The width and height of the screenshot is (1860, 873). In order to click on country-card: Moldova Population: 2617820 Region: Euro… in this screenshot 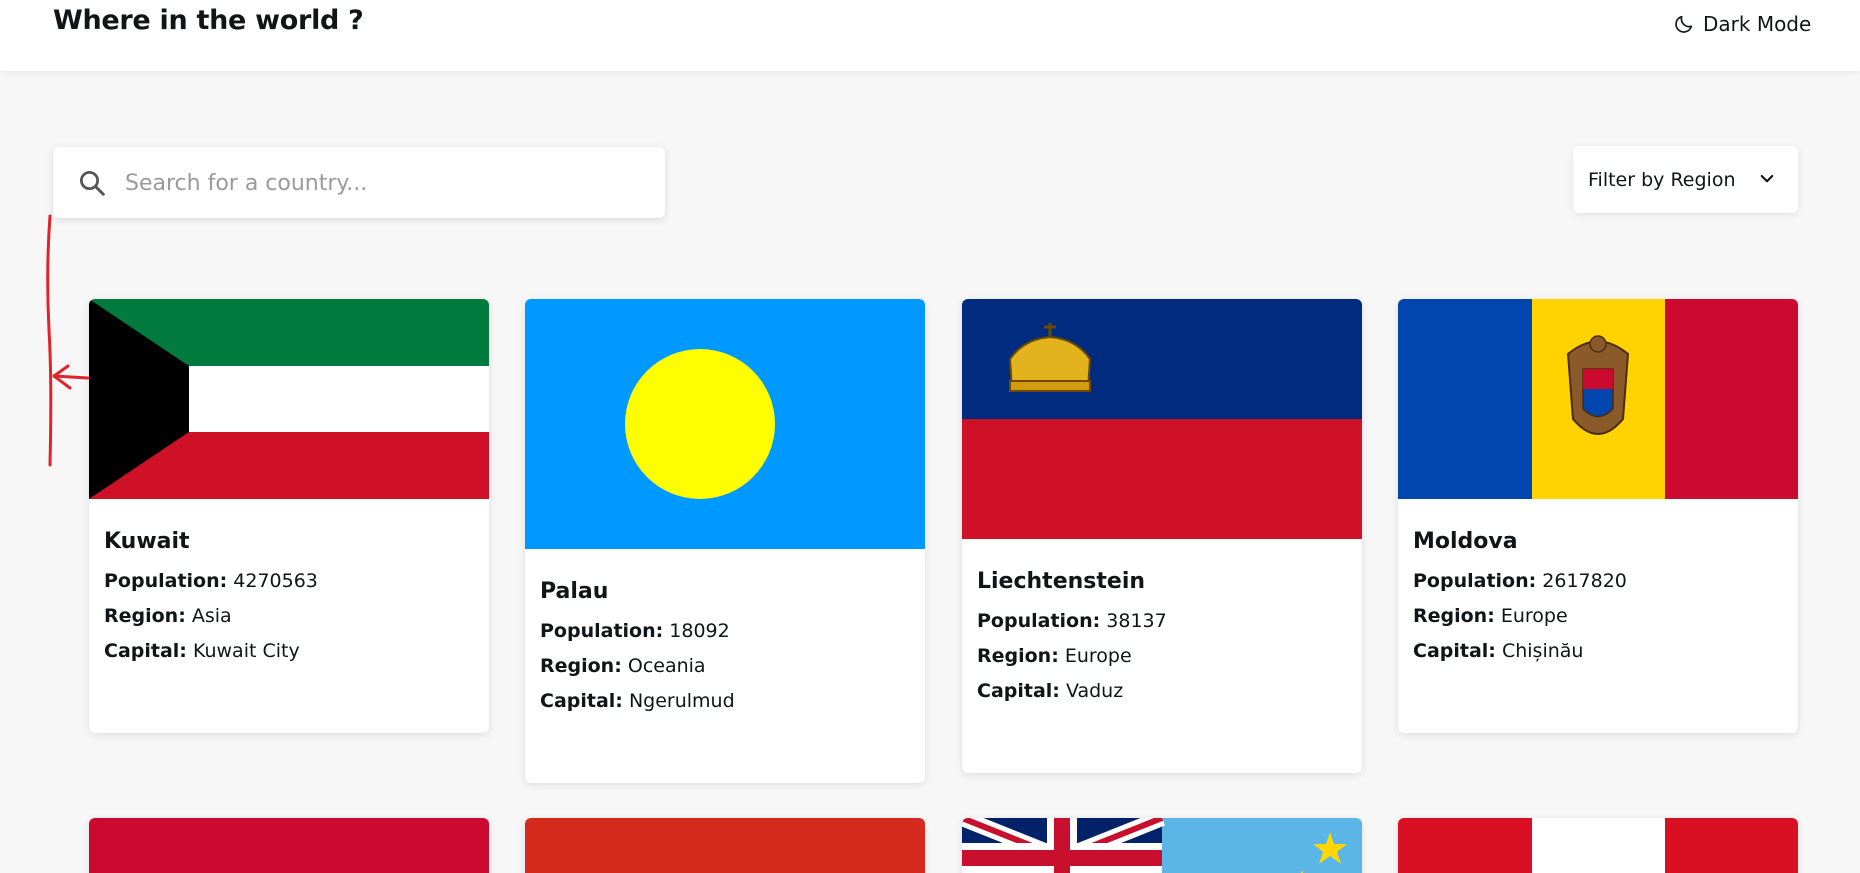, I will do `click(1598, 516)`.